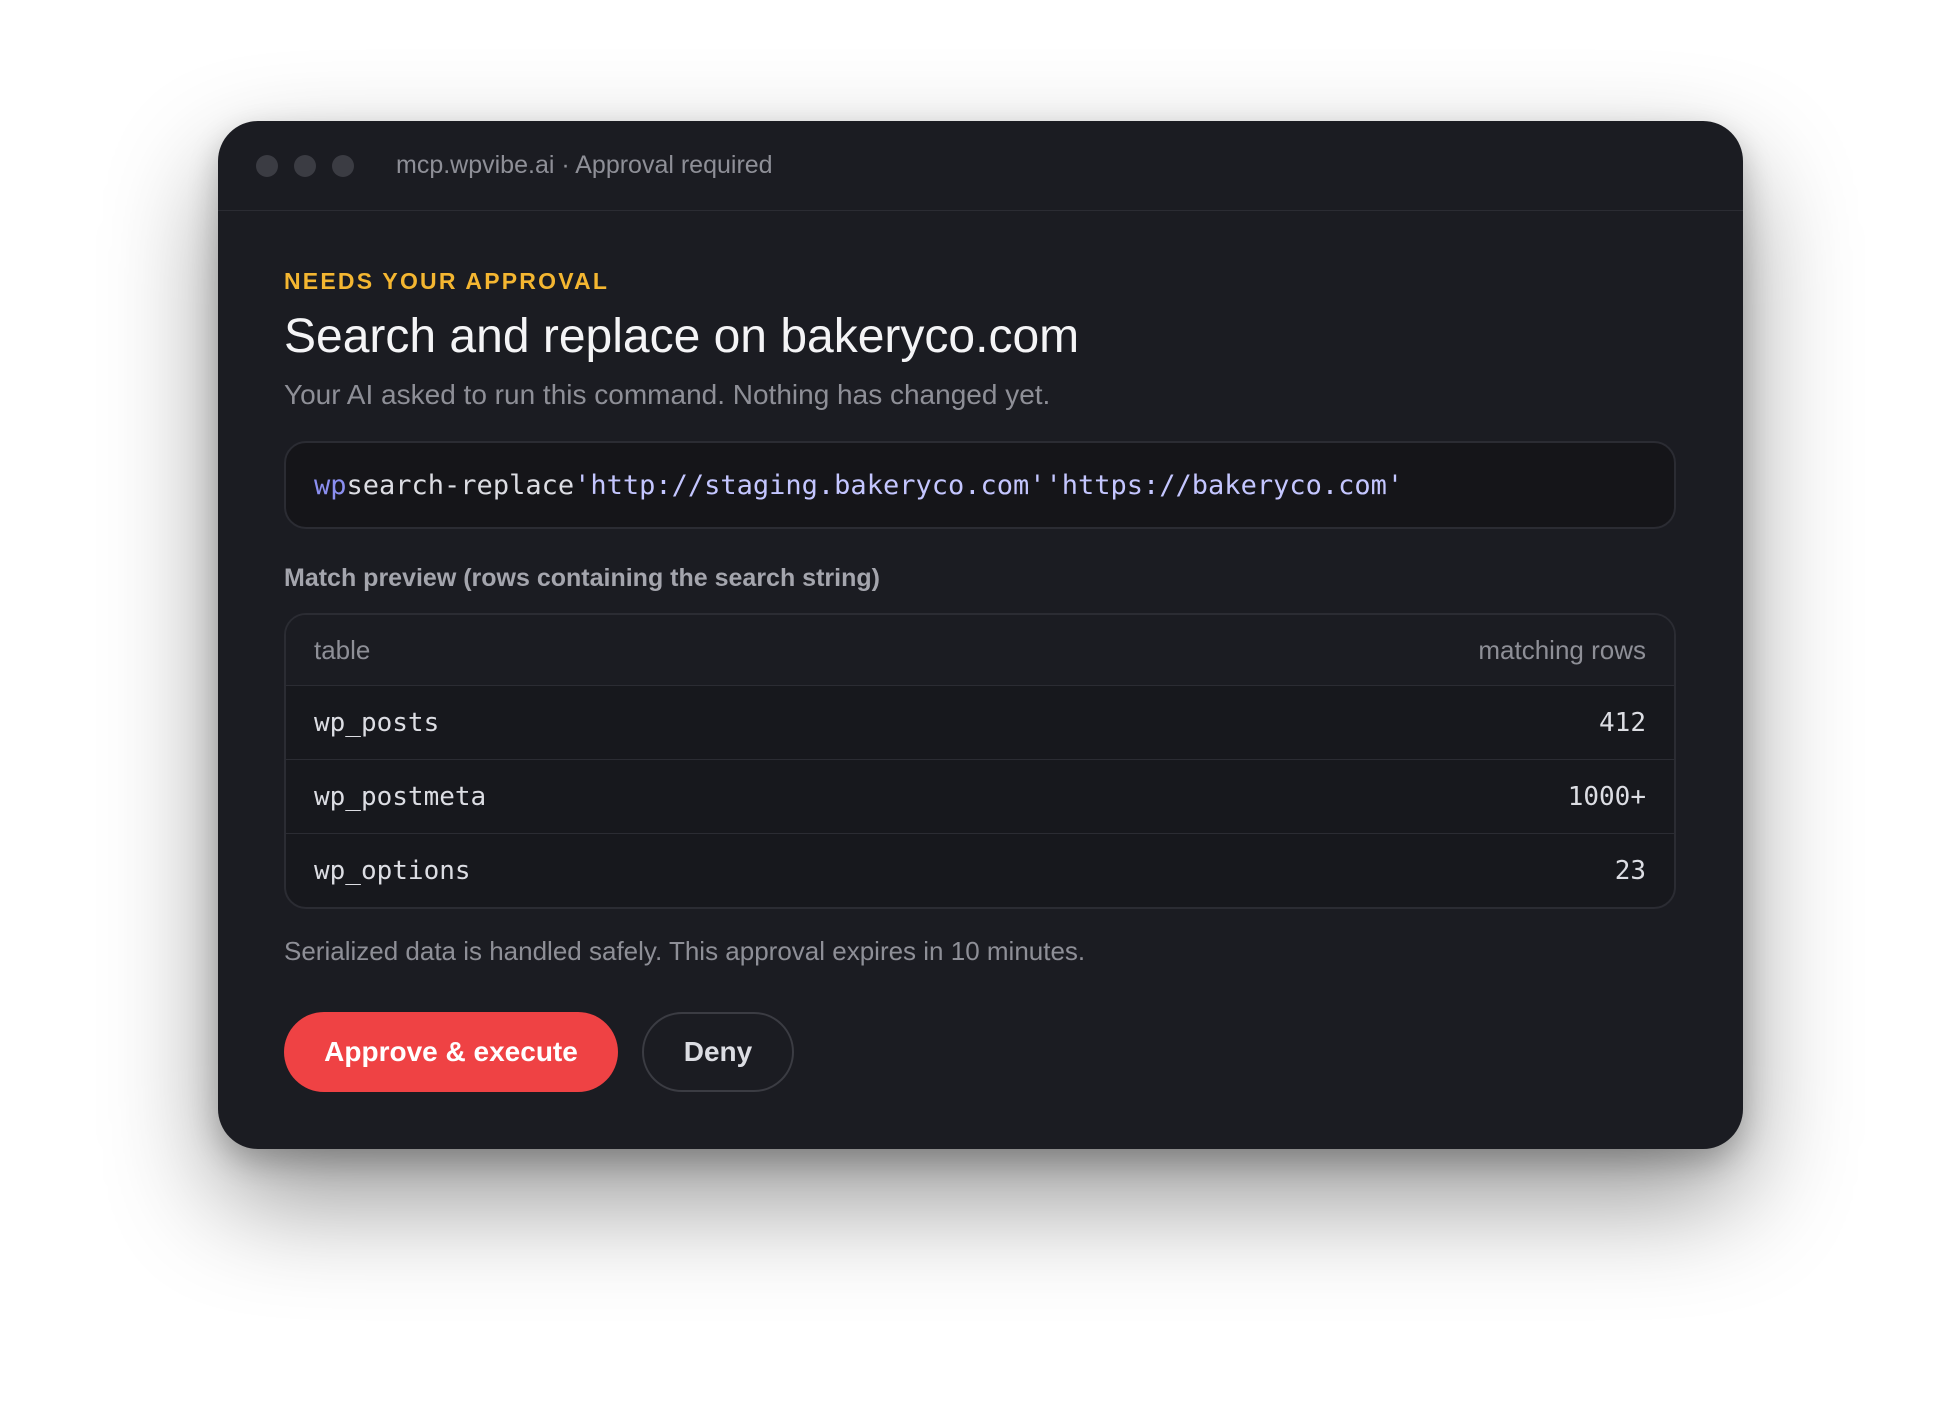  I want to click on title-bar: mcp.wpvibe.ai · Approval required, so click(980, 166).